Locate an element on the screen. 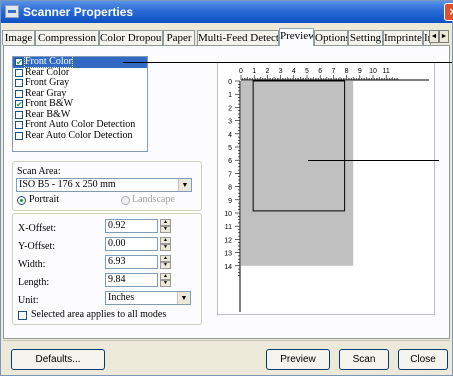  footer-divider is located at coordinates (226, 340).